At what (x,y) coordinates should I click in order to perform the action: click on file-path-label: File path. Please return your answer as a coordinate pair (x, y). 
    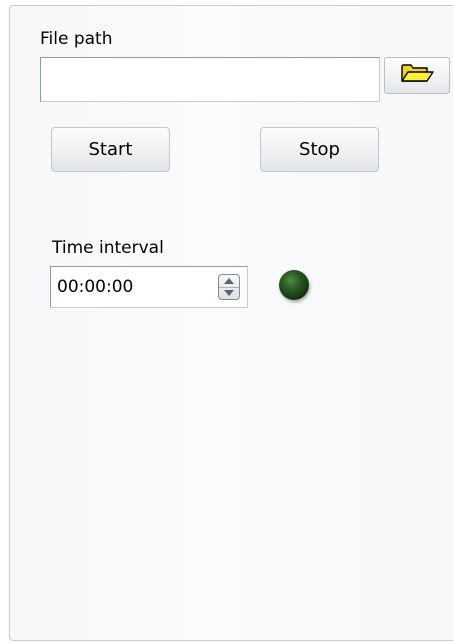
    Looking at the image, I should click on (76, 39).